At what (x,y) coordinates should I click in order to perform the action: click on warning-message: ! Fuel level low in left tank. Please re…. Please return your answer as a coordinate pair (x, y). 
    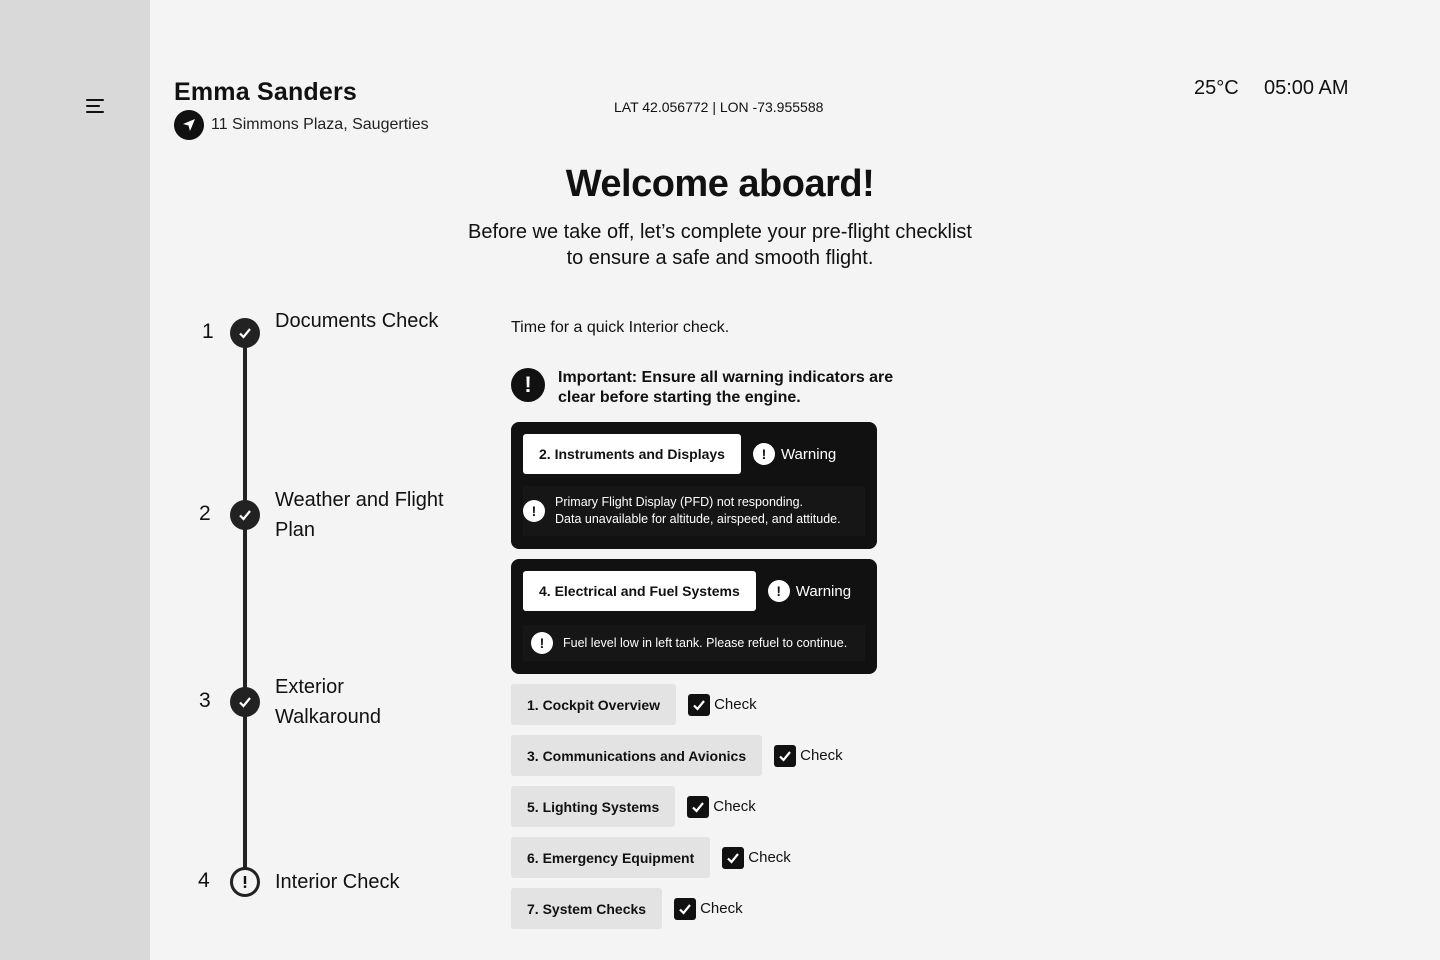
    Looking at the image, I should click on (694, 643).